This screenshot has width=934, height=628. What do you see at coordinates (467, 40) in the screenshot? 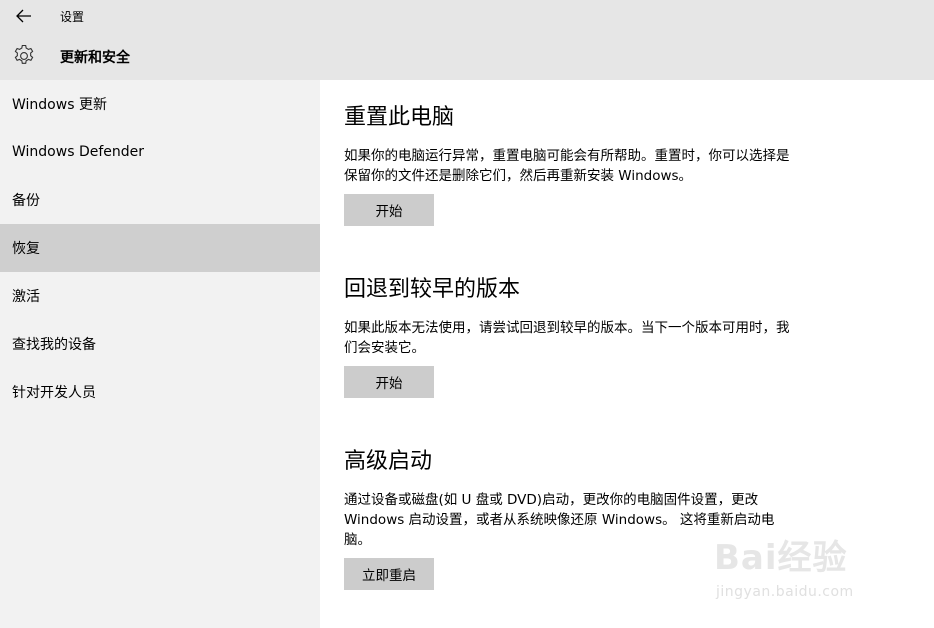
I see `title-bar: 设置 更新和安全` at bounding box center [467, 40].